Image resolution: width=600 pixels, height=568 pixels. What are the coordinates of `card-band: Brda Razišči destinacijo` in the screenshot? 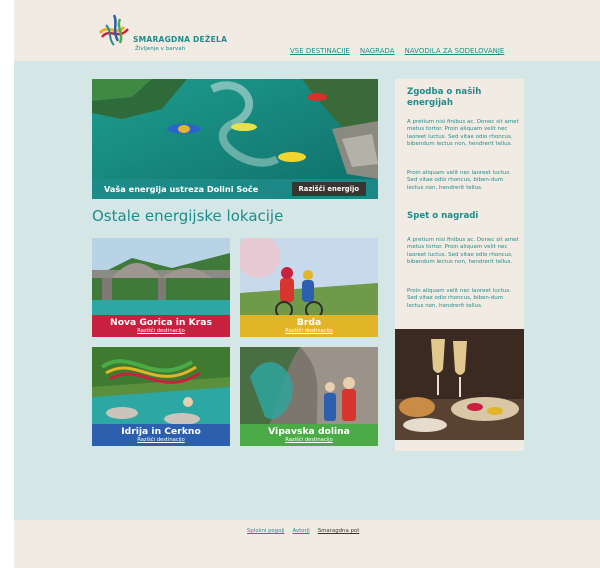 It's located at (309, 326).